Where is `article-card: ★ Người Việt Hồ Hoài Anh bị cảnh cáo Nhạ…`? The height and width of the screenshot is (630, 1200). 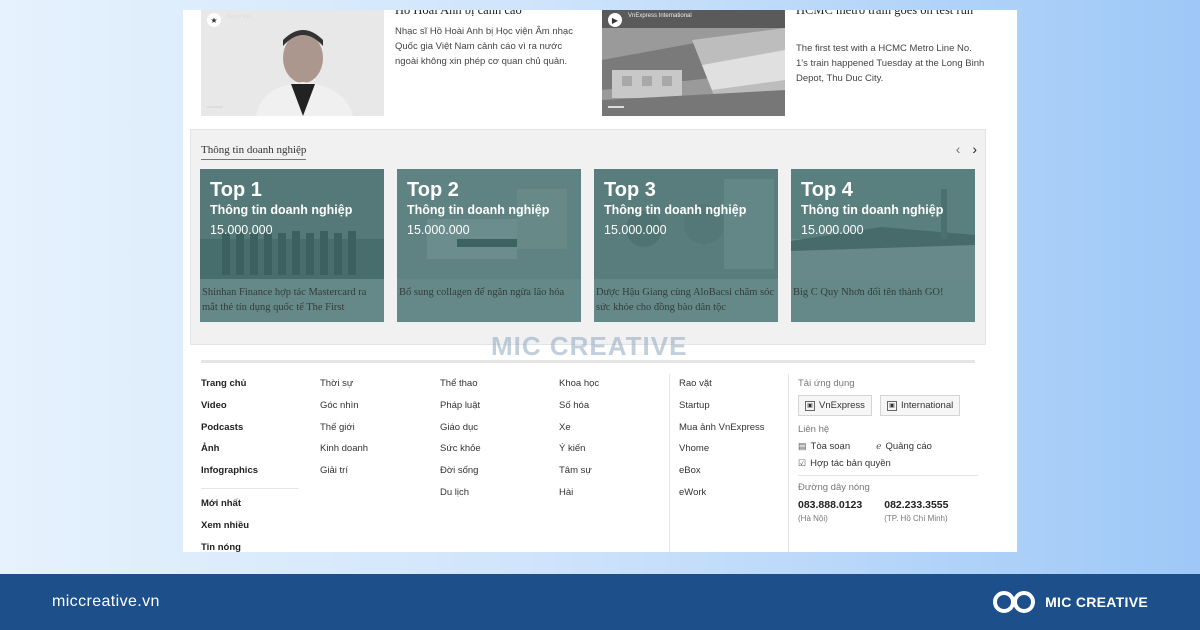 article-card: ★ Người Việt Hồ Hoài Anh bị cảnh cáo Nhạ… is located at coordinates (396, 63).